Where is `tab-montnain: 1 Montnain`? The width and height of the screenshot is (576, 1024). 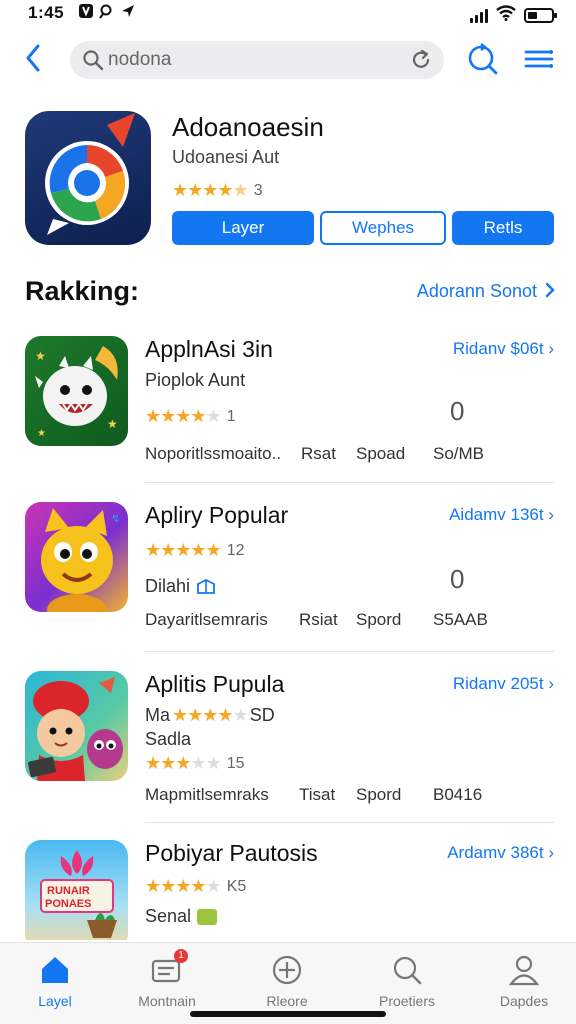
tab-montnain: 1 Montnain is located at coordinates (167, 979).